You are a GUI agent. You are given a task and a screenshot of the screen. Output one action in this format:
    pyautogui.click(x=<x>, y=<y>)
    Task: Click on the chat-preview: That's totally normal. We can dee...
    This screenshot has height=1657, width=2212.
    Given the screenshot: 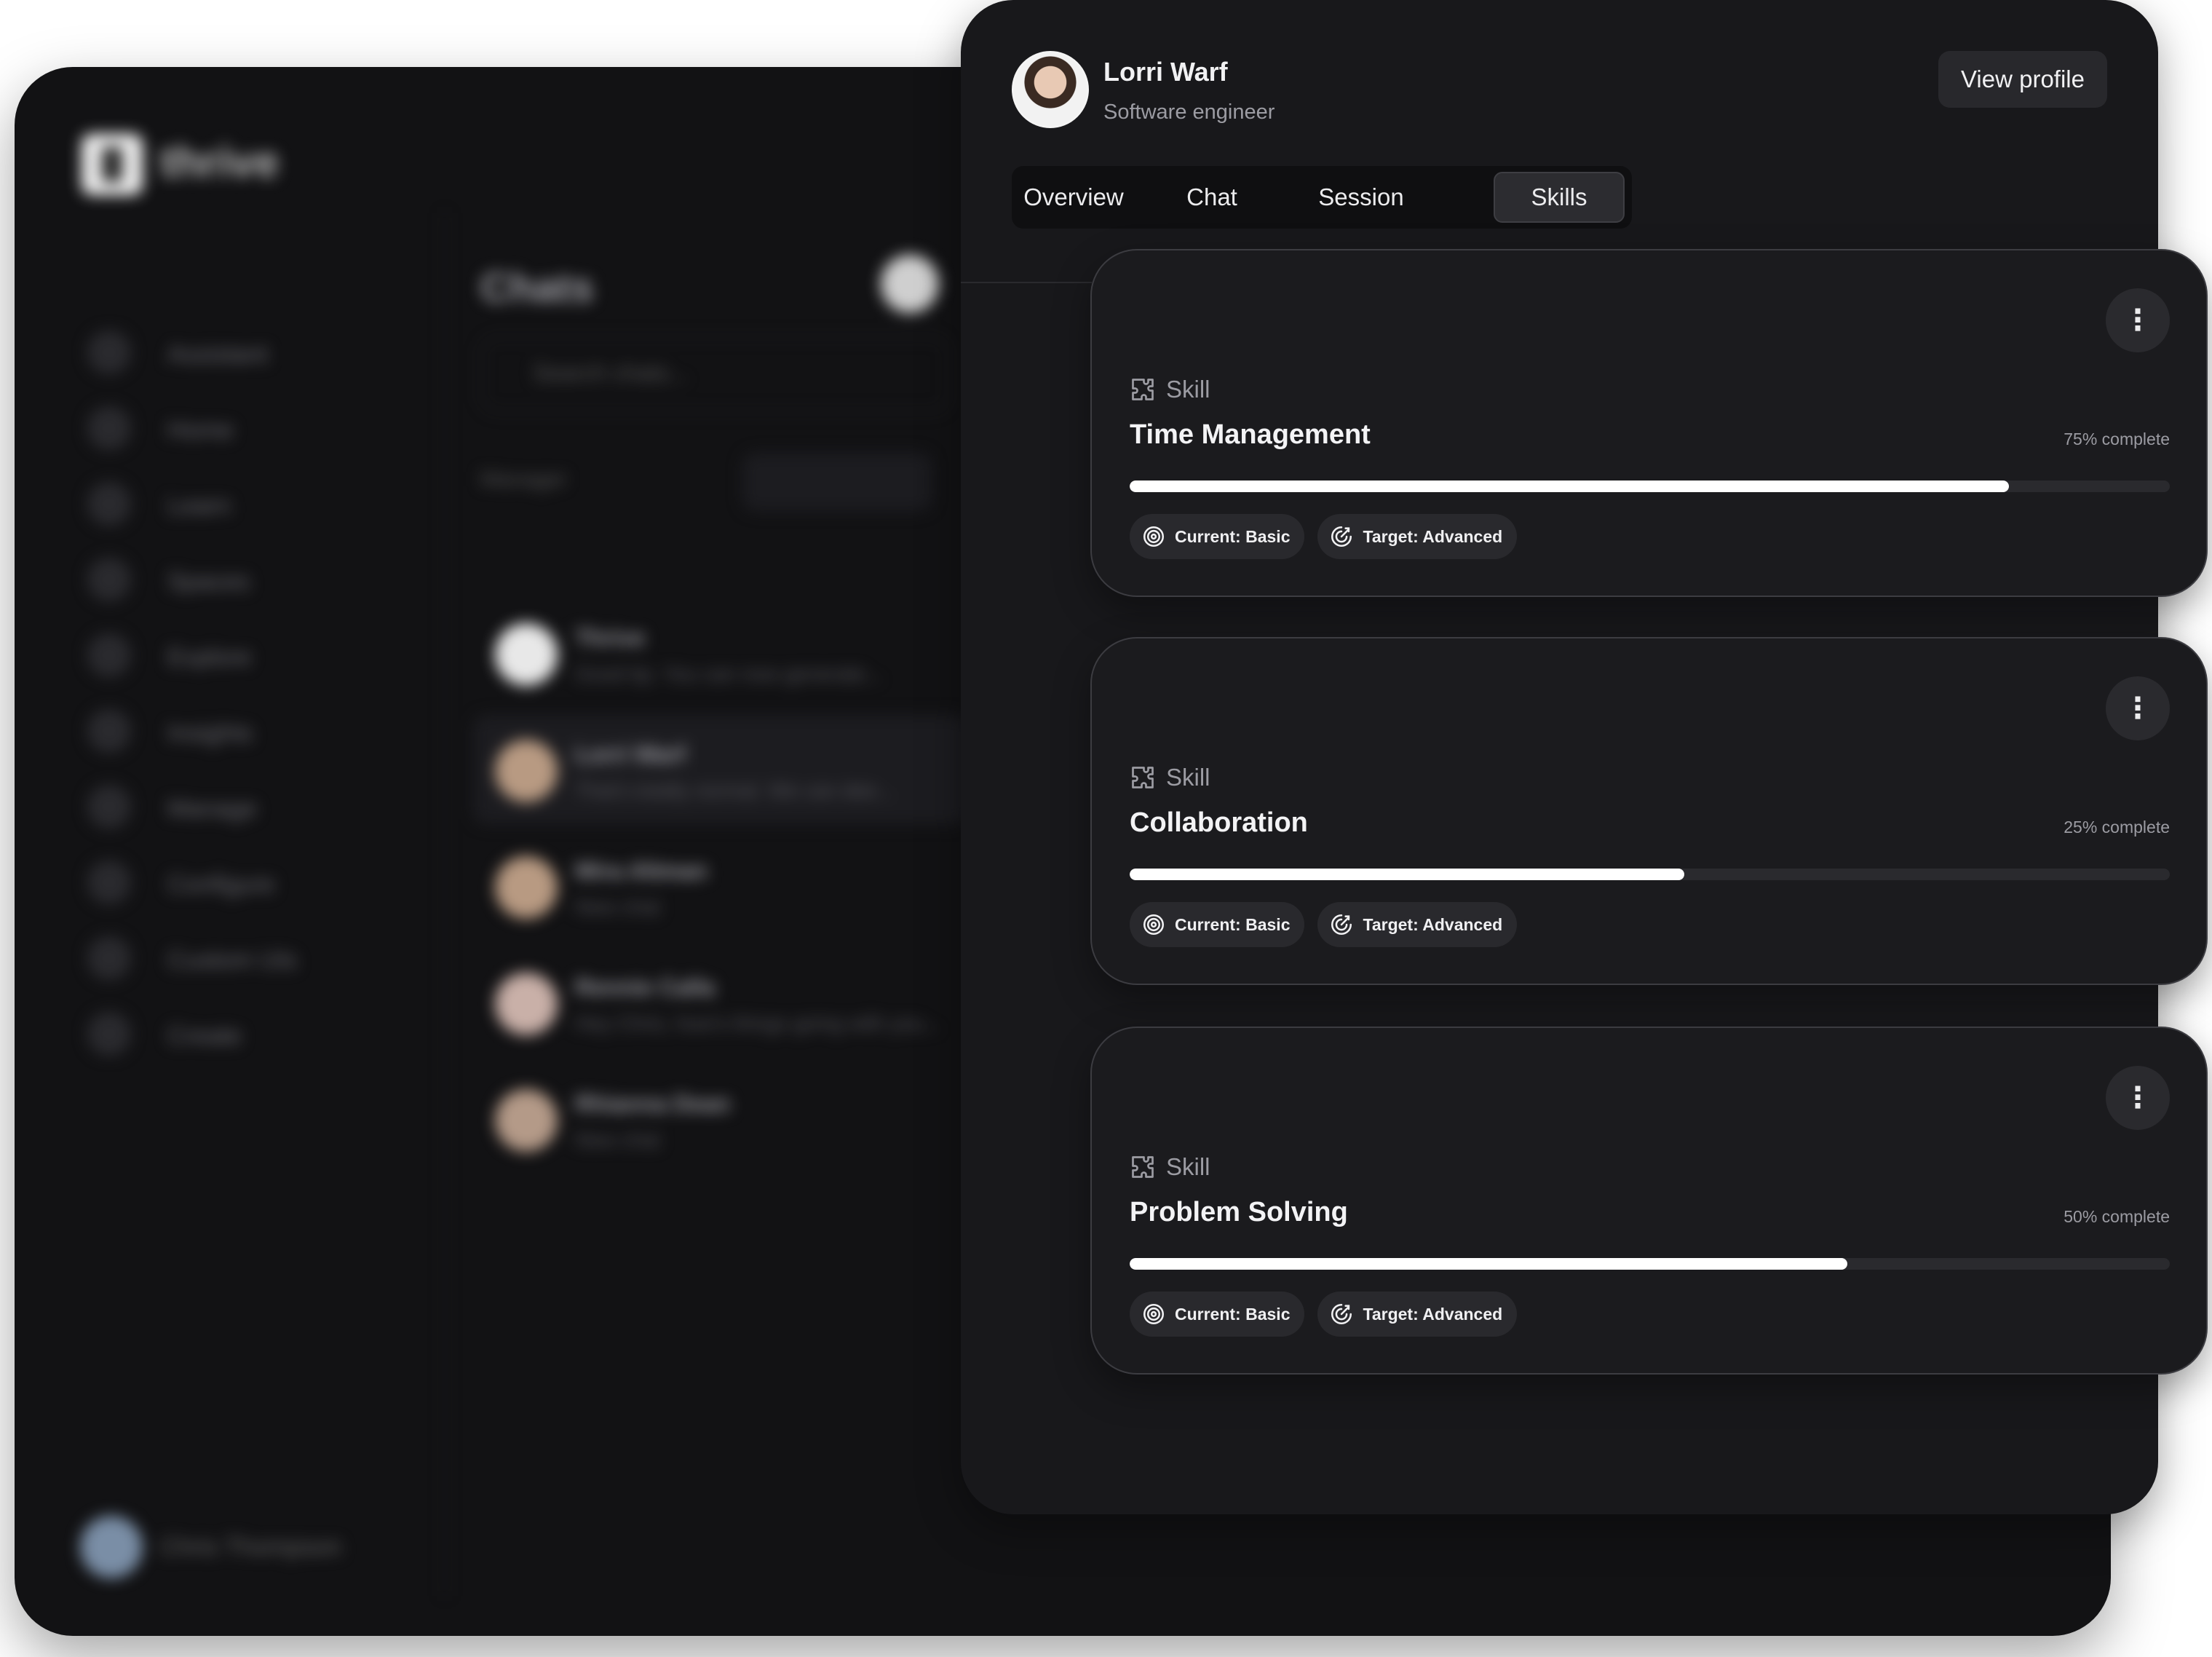 What is the action you would take?
    pyautogui.click(x=734, y=790)
    